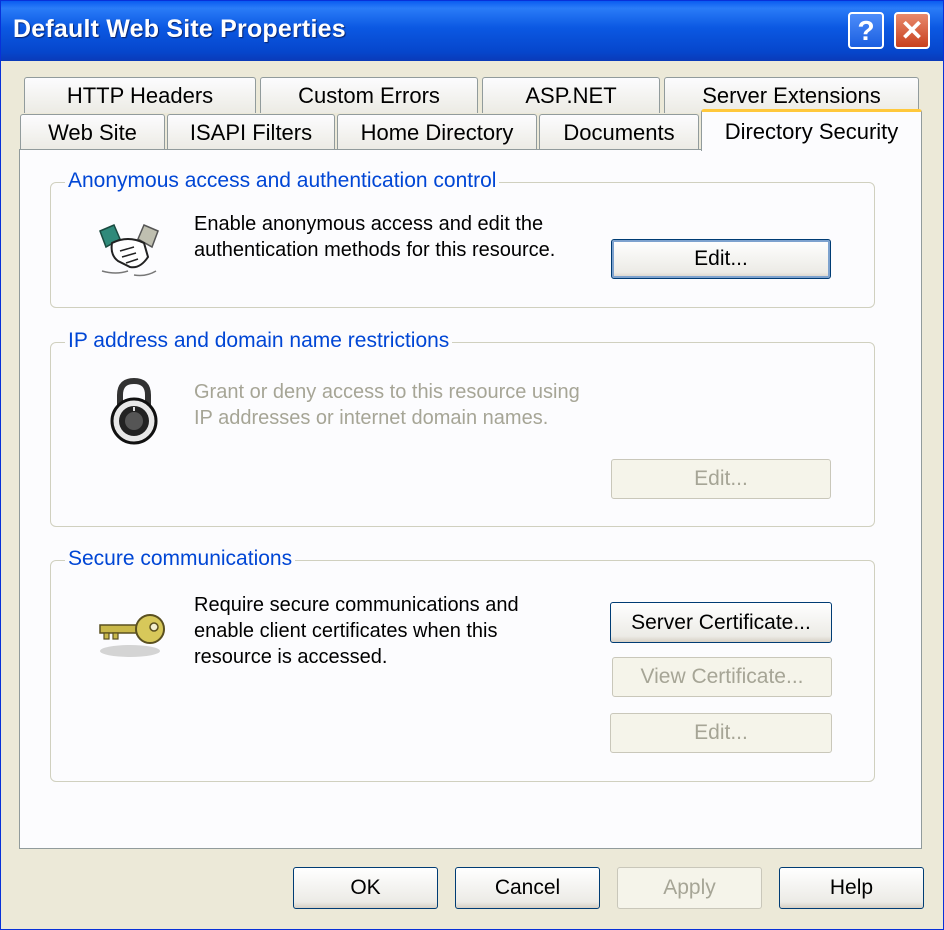  Describe the element at coordinates (527, 888) in the screenshot. I see `cancel-button: Cancel` at that location.